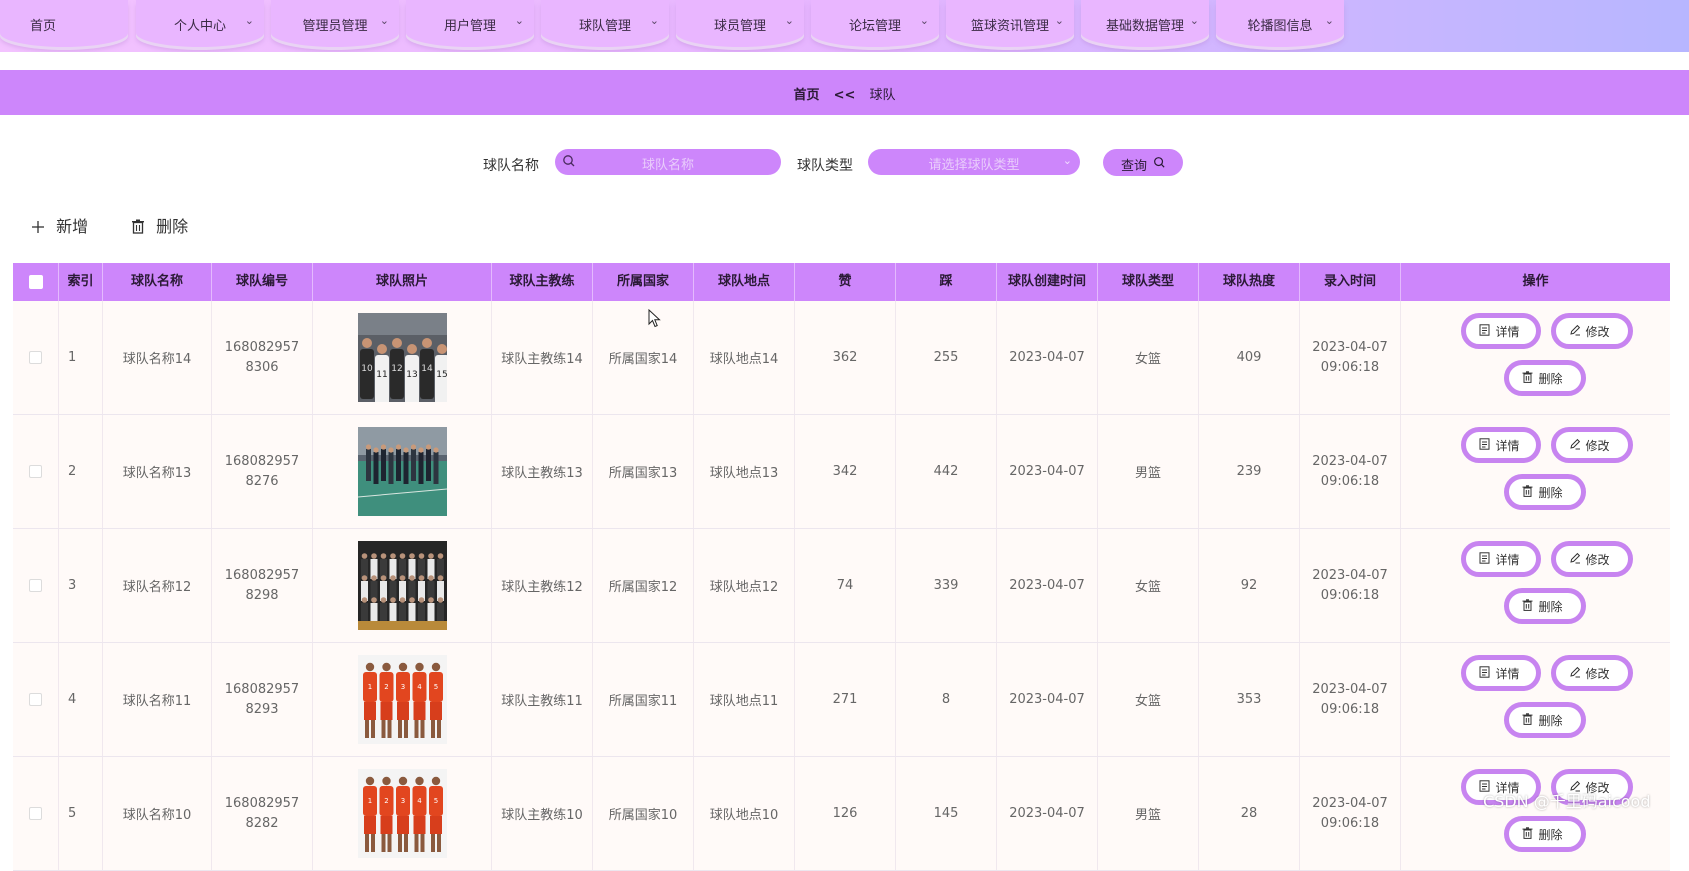  I want to click on nav-item-home: 首页, so click(64, 23).